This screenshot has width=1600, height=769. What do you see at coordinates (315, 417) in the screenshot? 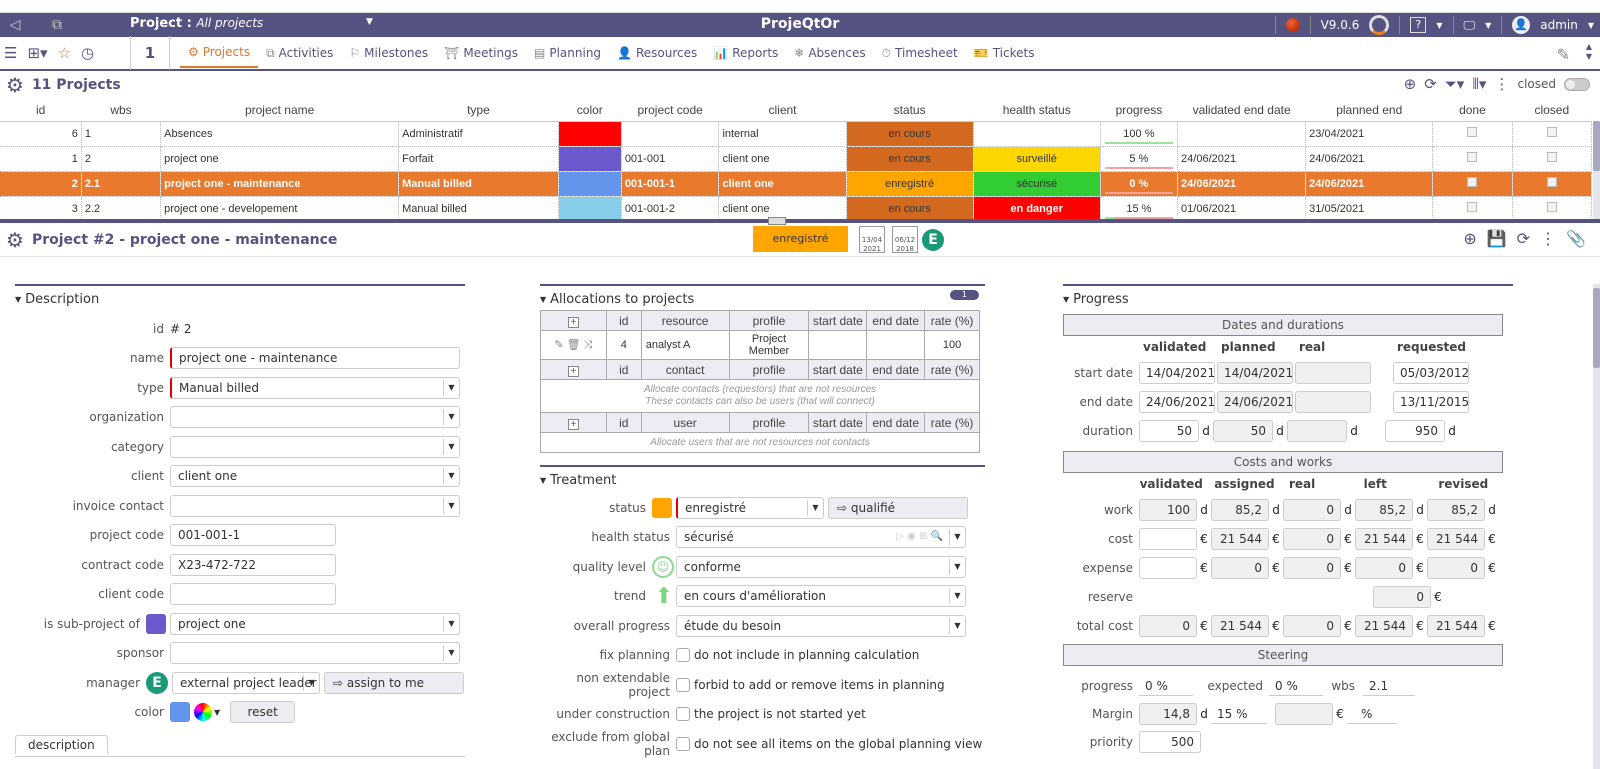
I see `organization-select: ▼` at bounding box center [315, 417].